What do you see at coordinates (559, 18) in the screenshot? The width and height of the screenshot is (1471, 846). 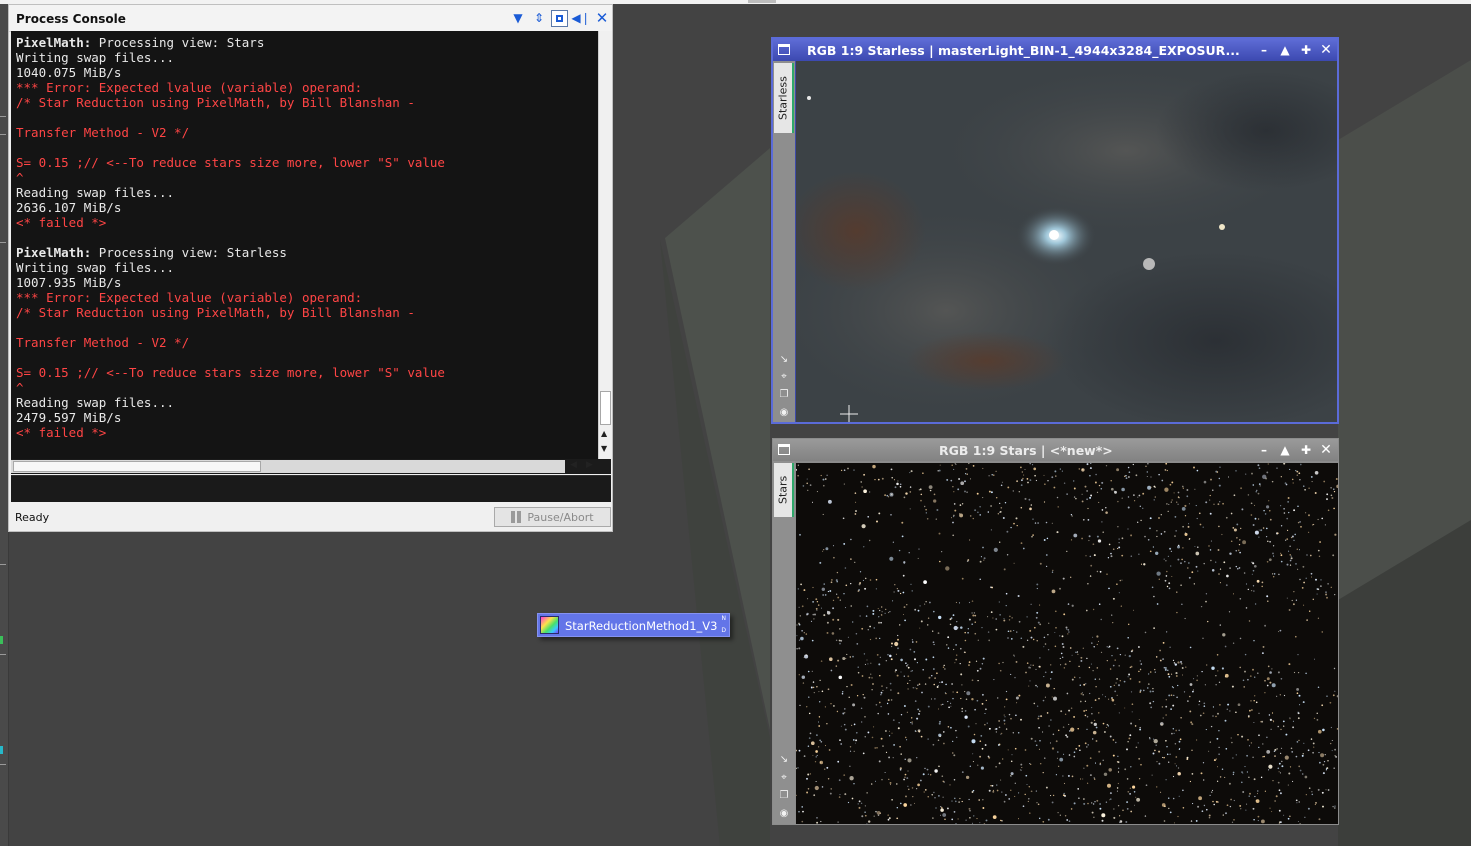 I see `maximize-icon` at bounding box center [559, 18].